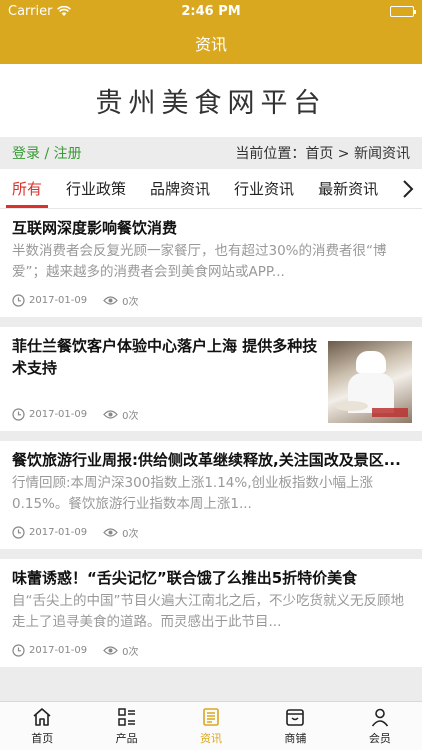 This screenshot has width=422, height=750. Describe the element at coordinates (403, 11) in the screenshot. I see `battery-icon` at that location.